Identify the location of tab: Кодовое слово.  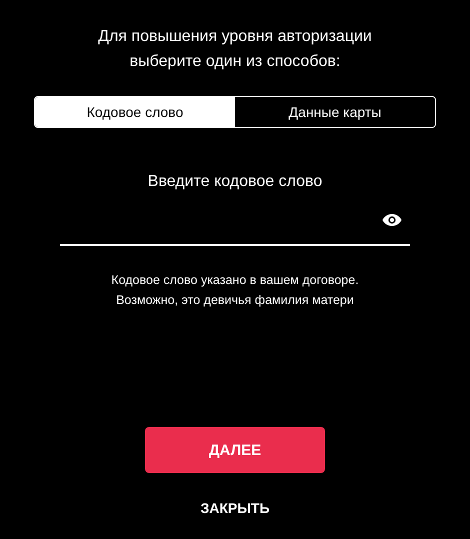
(135, 112).